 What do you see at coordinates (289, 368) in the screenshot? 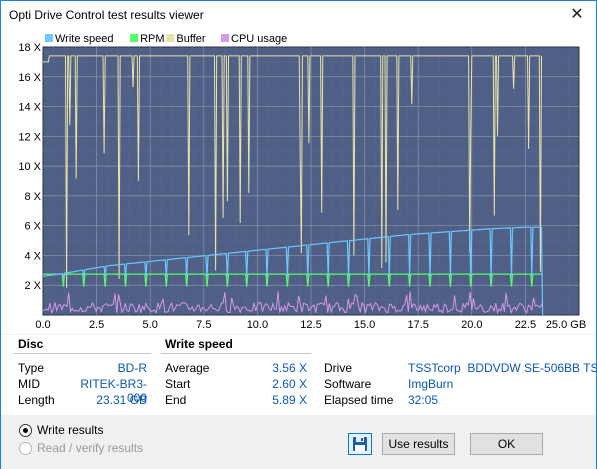
I see `average-speed-value: 3.56 X` at bounding box center [289, 368].